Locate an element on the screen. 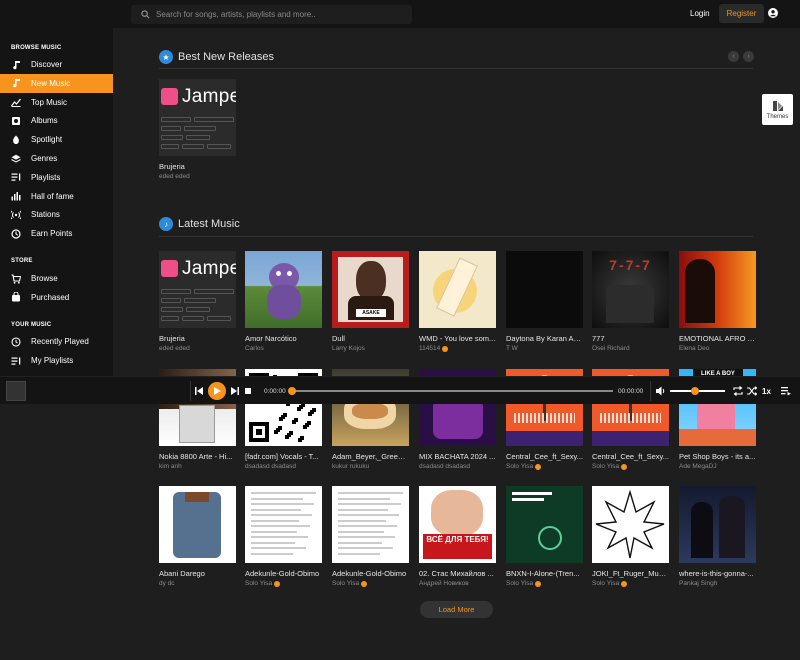  register-button: Register is located at coordinates (741, 13).